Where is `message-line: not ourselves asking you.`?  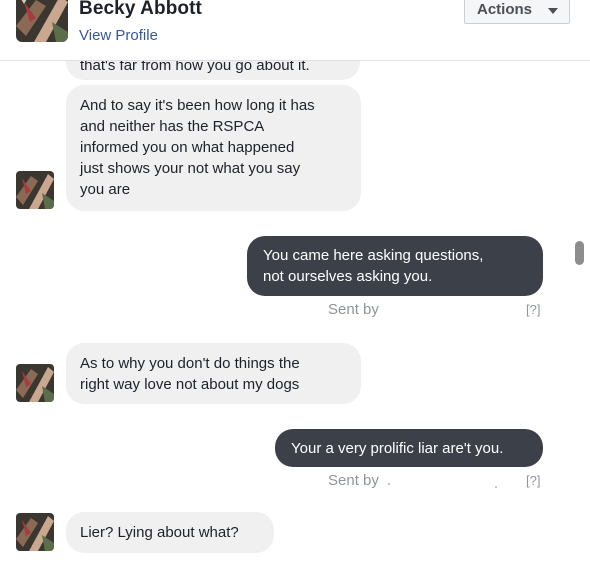
message-line: not ourselves asking you. is located at coordinates (348, 276).